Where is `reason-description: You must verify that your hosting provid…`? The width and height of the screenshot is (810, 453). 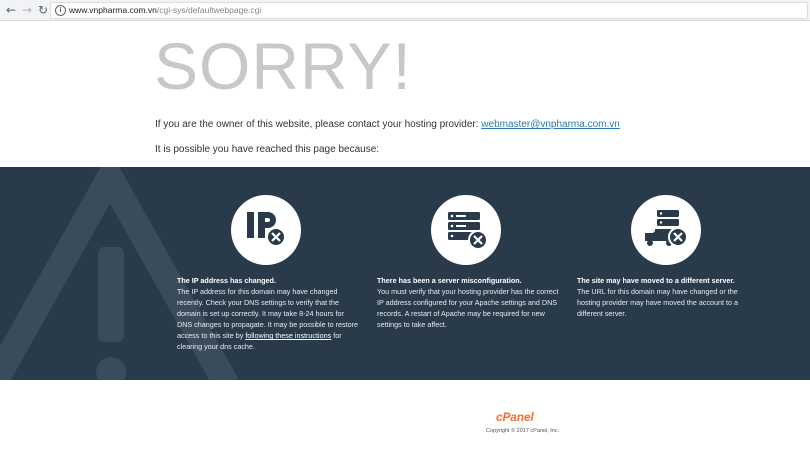
reason-description: You must verify that your hosting provid… is located at coordinates (468, 308).